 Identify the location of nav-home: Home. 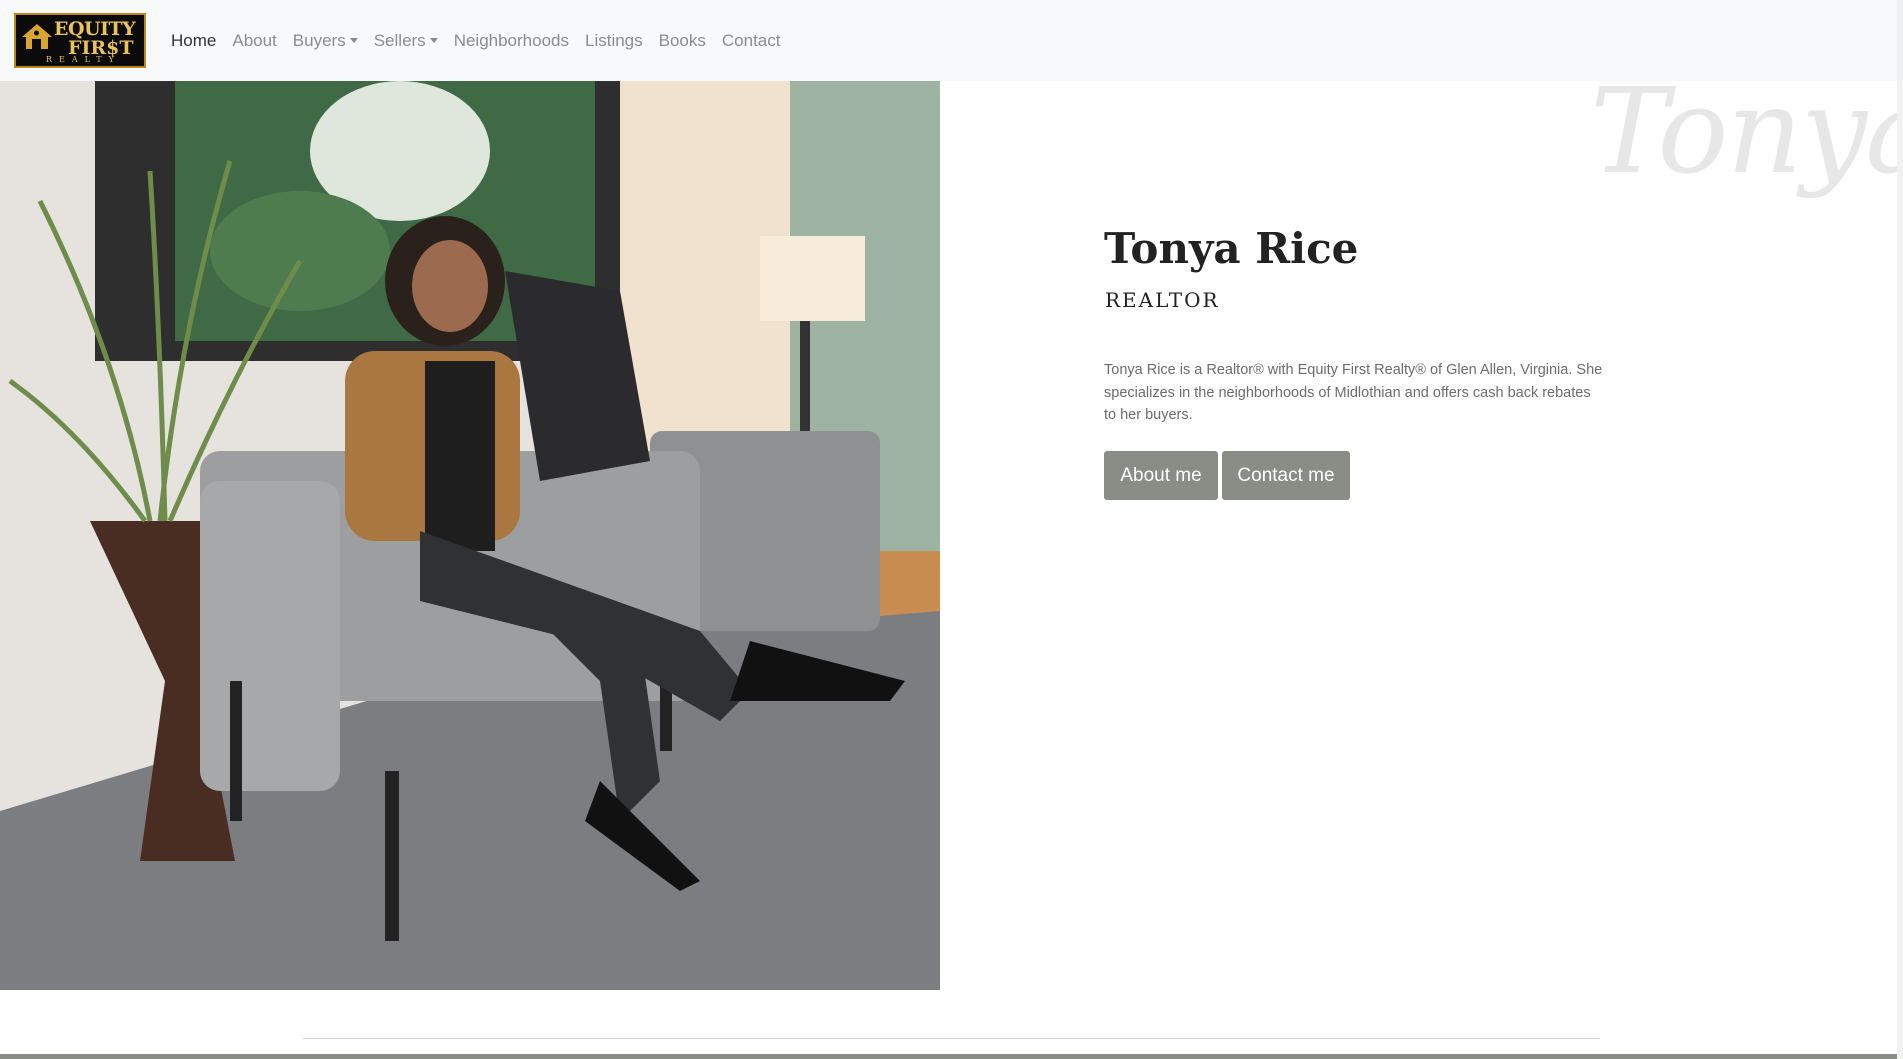
(193, 41).